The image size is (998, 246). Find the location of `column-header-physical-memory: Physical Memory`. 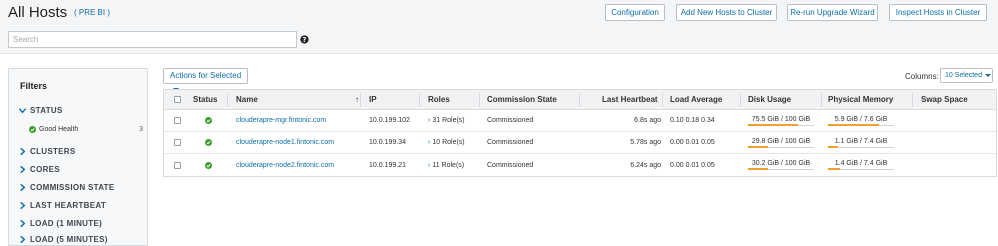

column-header-physical-memory: Physical Memory is located at coordinates (860, 99).